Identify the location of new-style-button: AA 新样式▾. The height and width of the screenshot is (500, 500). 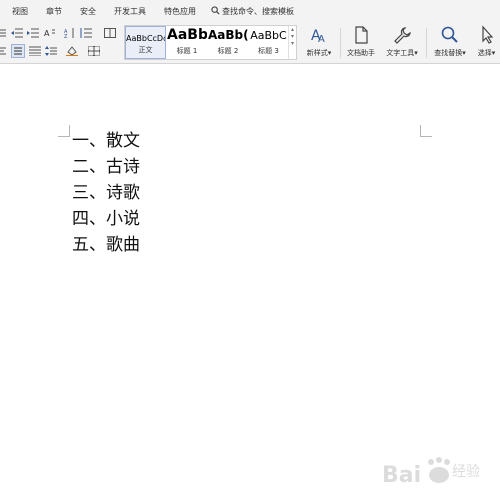
(319, 41).